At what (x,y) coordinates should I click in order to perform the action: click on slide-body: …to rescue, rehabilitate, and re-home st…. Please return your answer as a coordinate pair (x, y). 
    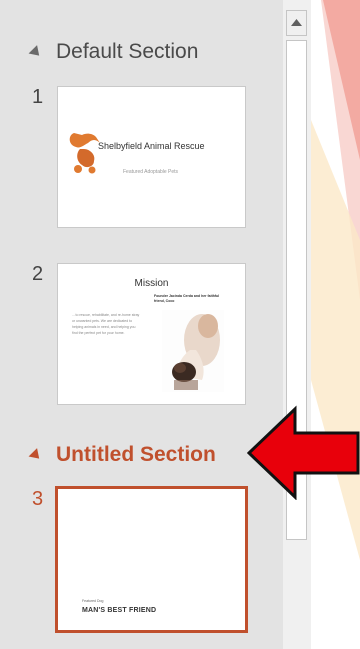
    Looking at the image, I should click on (106, 324).